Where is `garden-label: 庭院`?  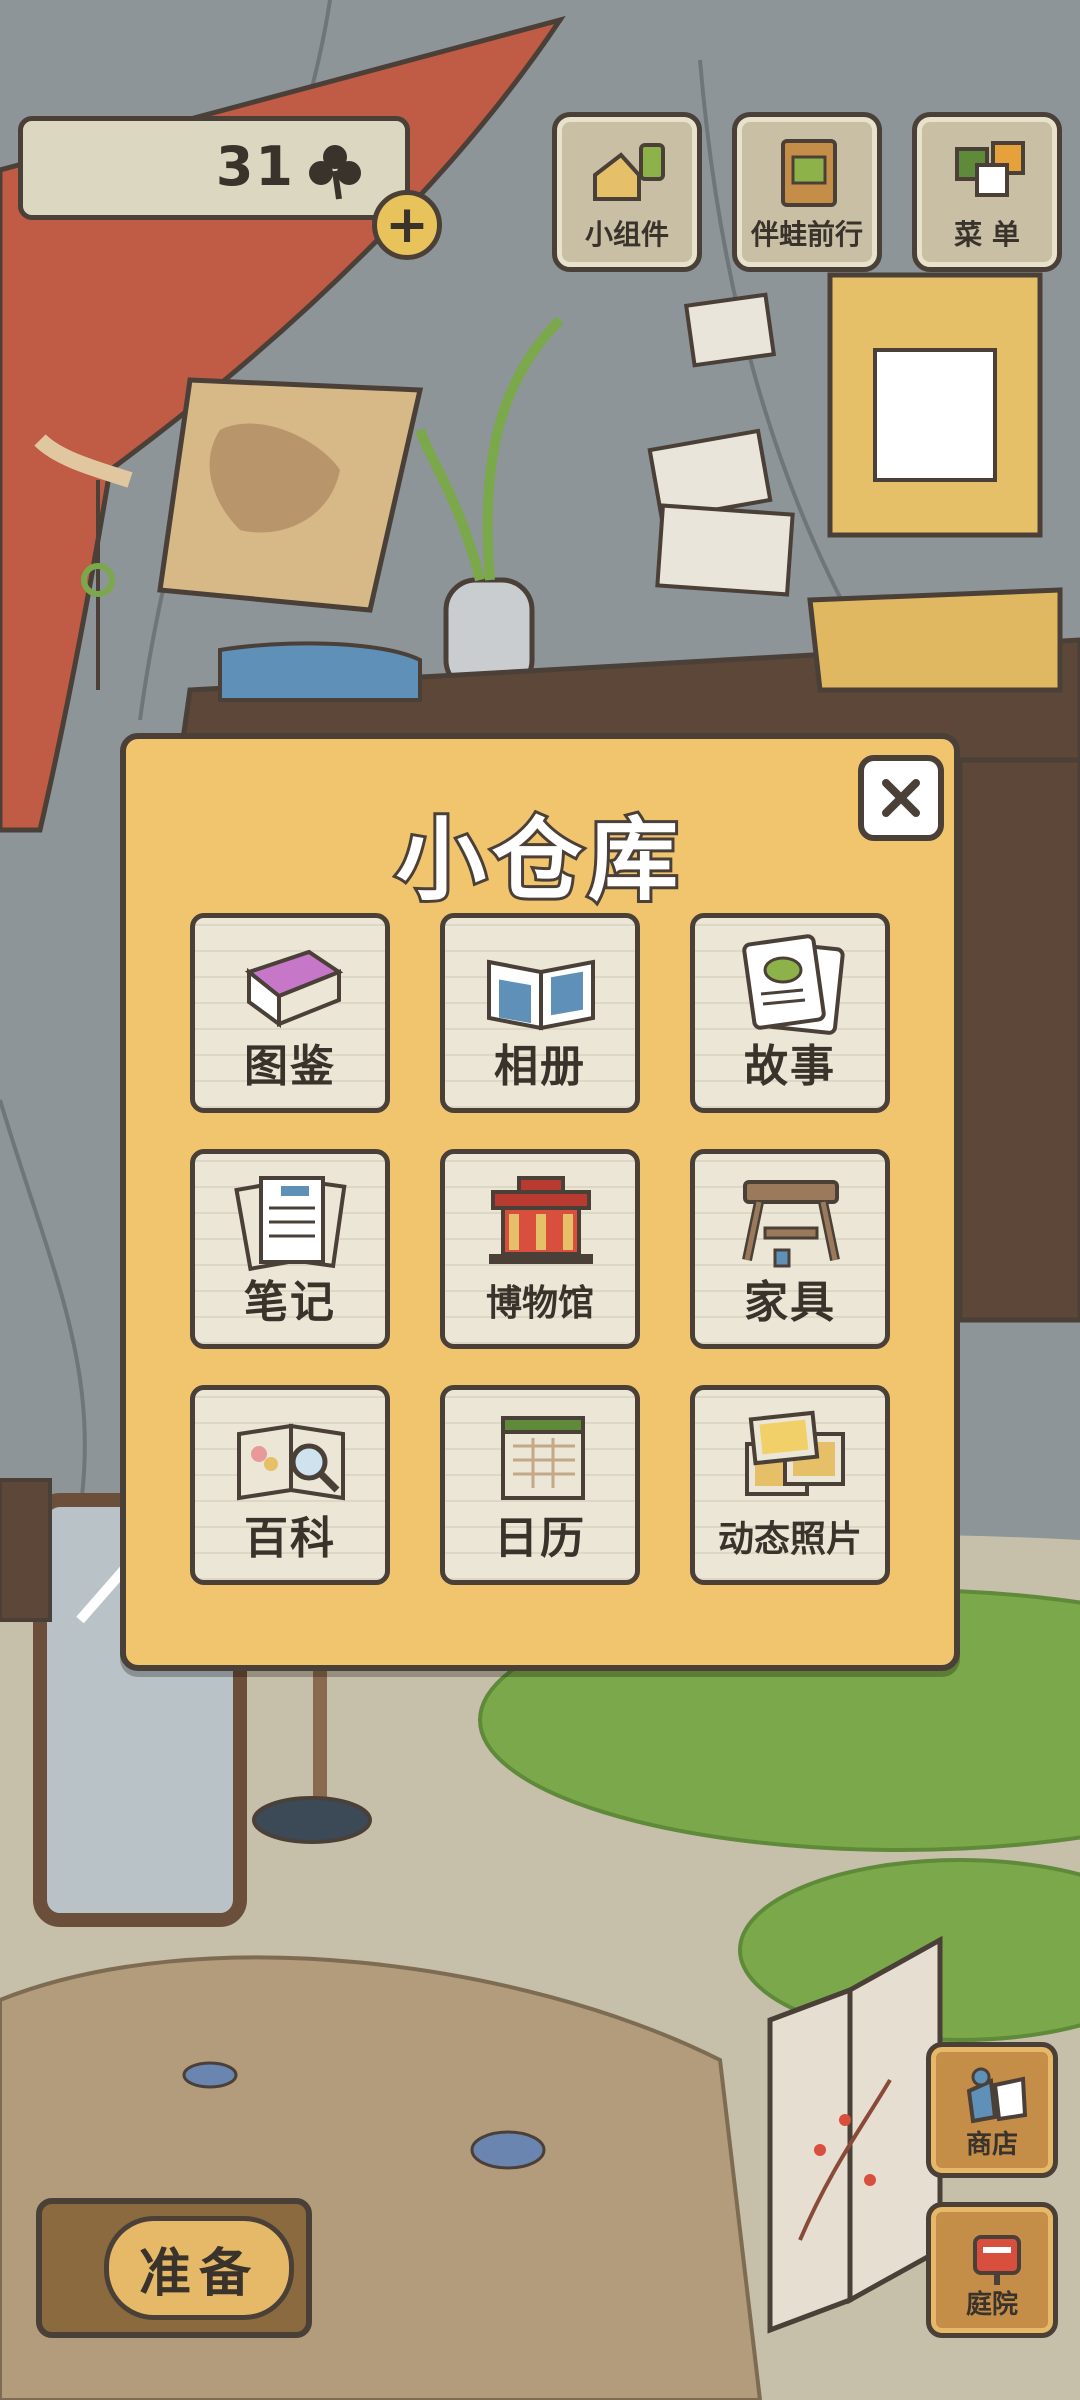 garden-label: 庭院 is located at coordinates (991, 2305).